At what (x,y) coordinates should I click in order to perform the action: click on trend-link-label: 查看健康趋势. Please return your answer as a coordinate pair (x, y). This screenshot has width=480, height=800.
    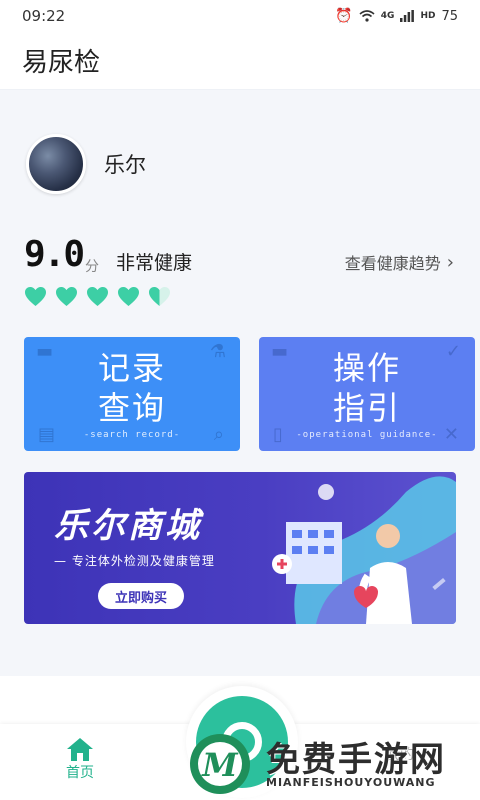
    Looking at the image, I should click on (392, 263).